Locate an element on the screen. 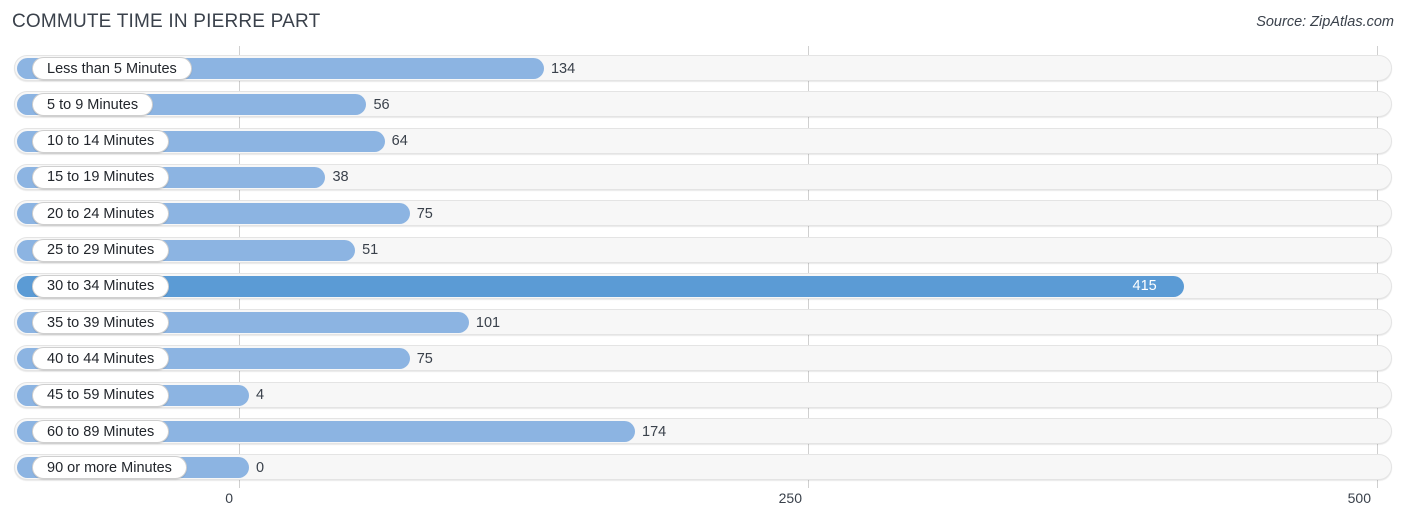 The height and width of the screenshot is (524, 1406). bar-category-label: 25 to 29 Minutes is located at coordinates (101, 250).